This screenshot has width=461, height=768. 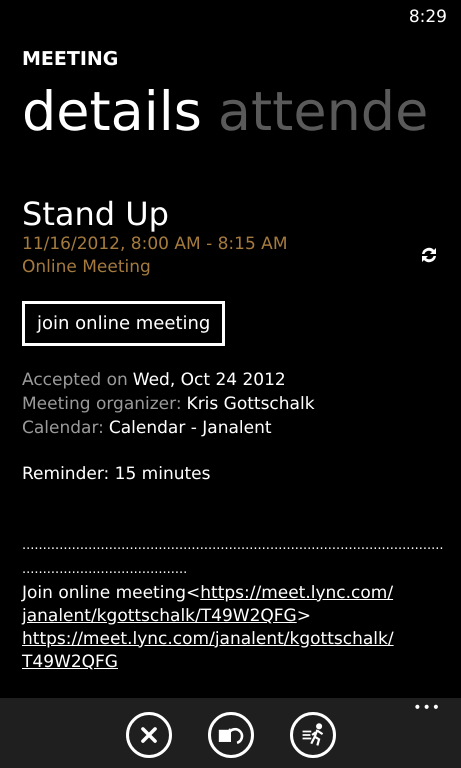 I want to click on meeting-link: T49W2QFG, so click(x=70, y=662).